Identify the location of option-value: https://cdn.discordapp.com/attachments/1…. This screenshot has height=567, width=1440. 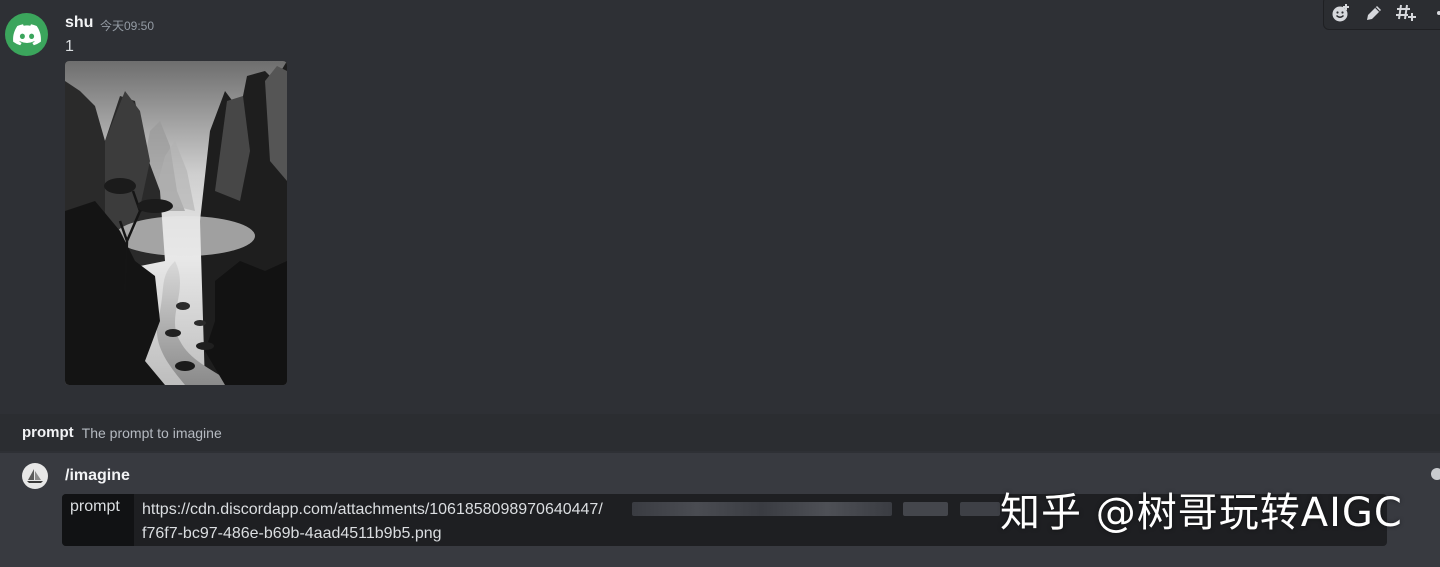
(387, 522).